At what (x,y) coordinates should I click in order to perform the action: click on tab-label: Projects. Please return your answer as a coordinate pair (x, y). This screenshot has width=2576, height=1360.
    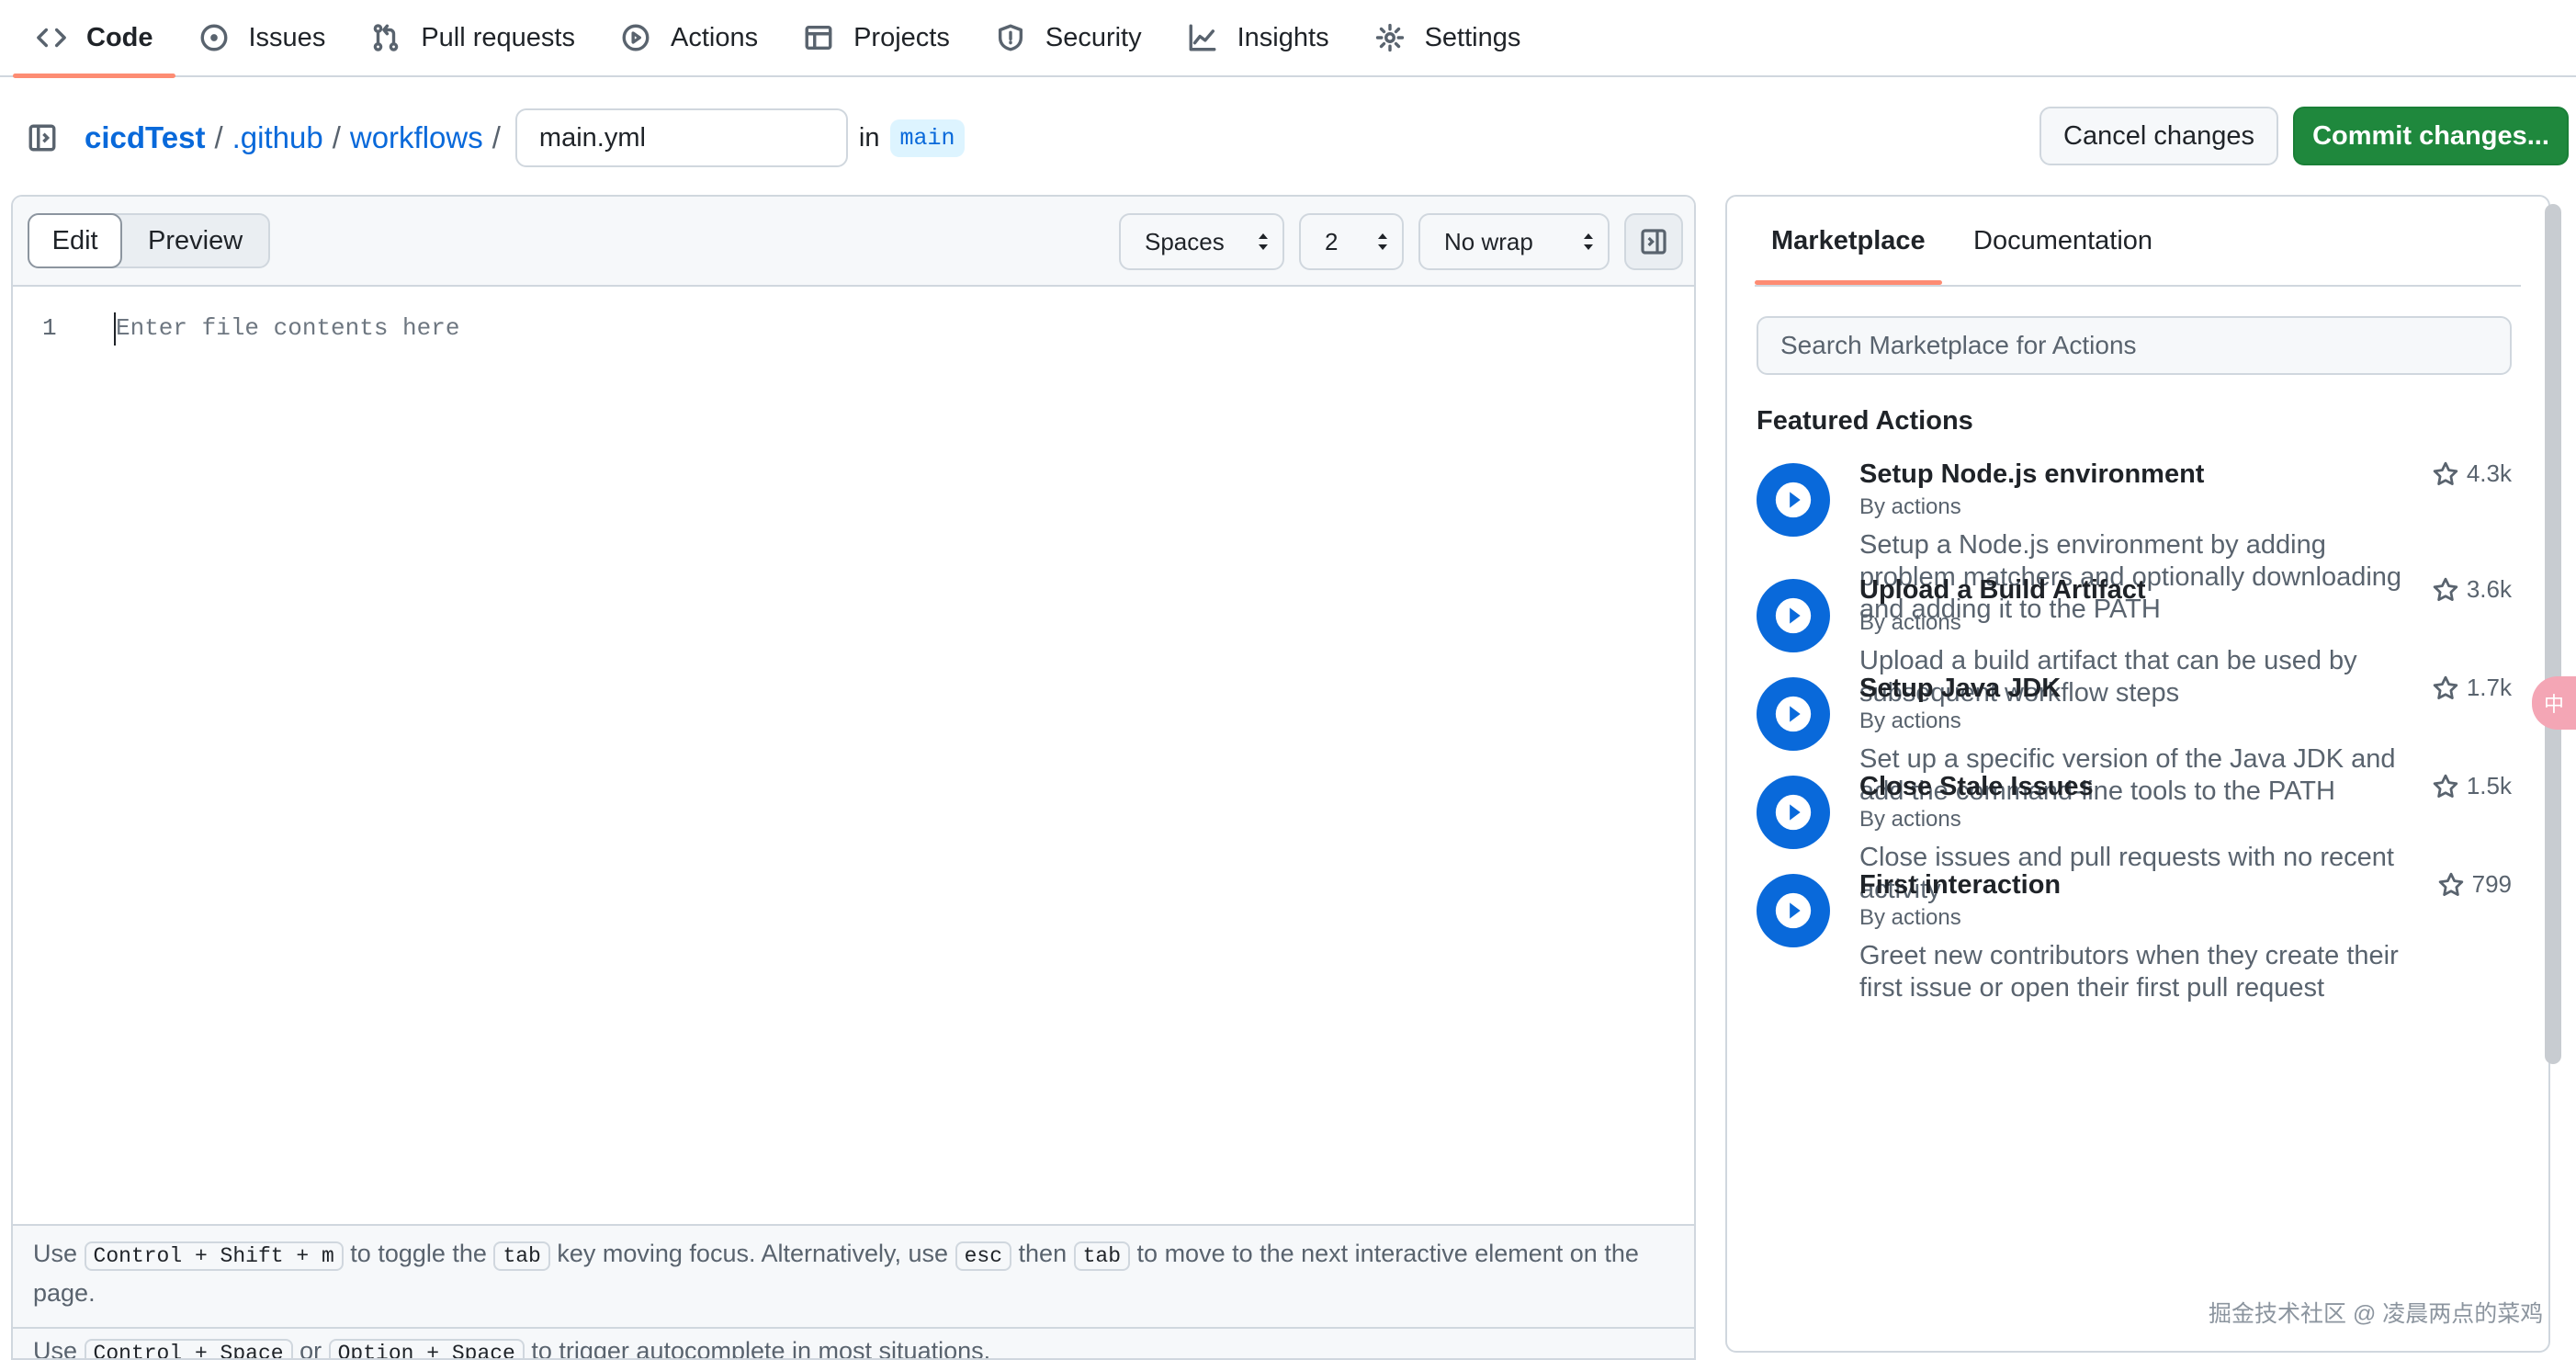
    Looking at the image, I should click on (901, 37).